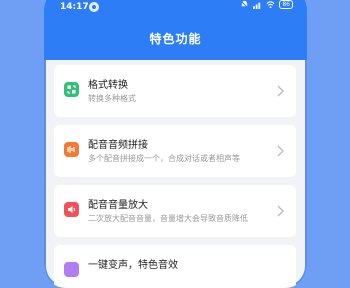 This screenshot has height=288, width=350. I want to click on voice-change-icon, so click(71, 269).